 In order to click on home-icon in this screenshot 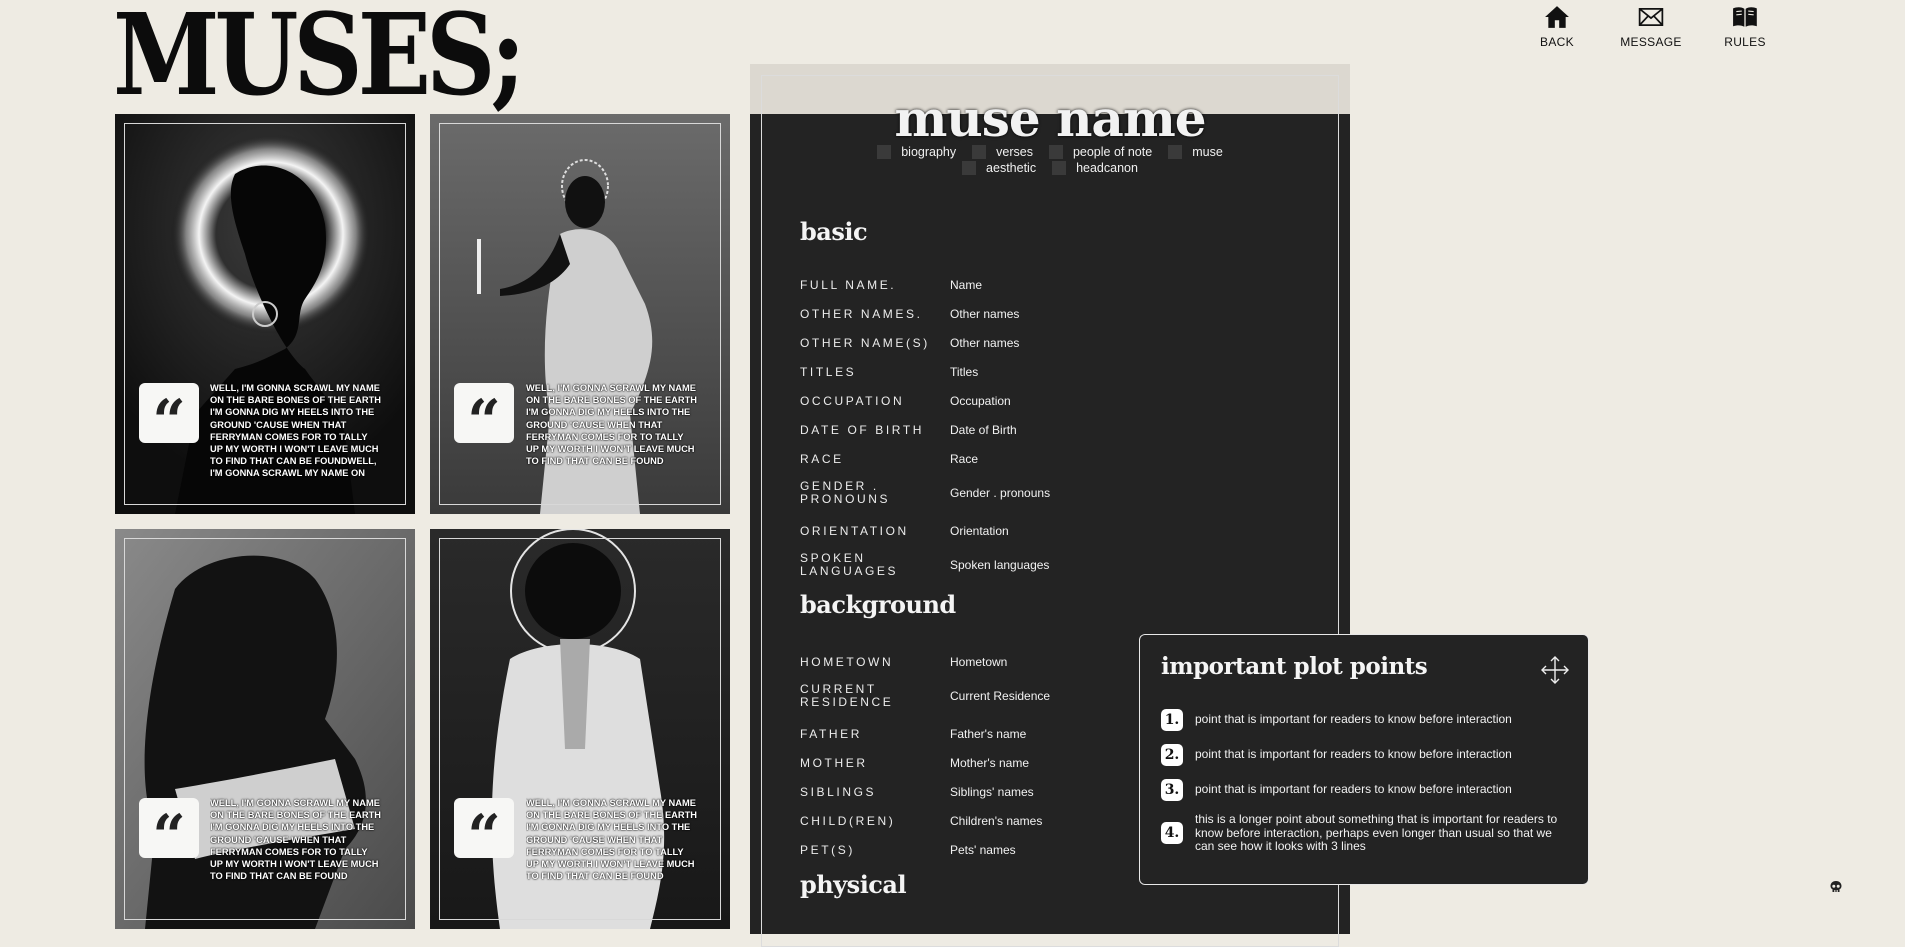, I will do `click(1557, 17)`.